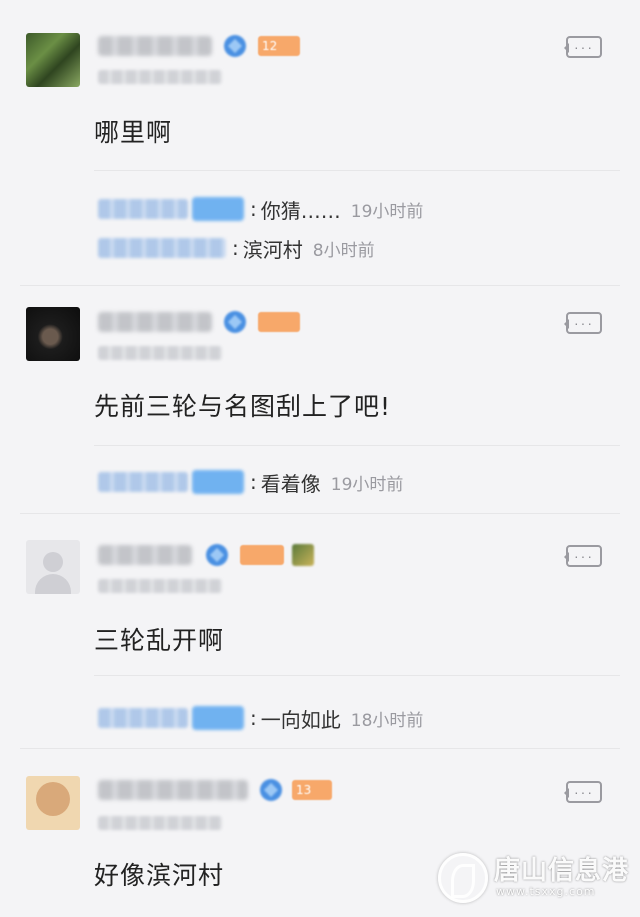  I want to click on reply-item: : 一向如此 18小时前, so click(260, 718).